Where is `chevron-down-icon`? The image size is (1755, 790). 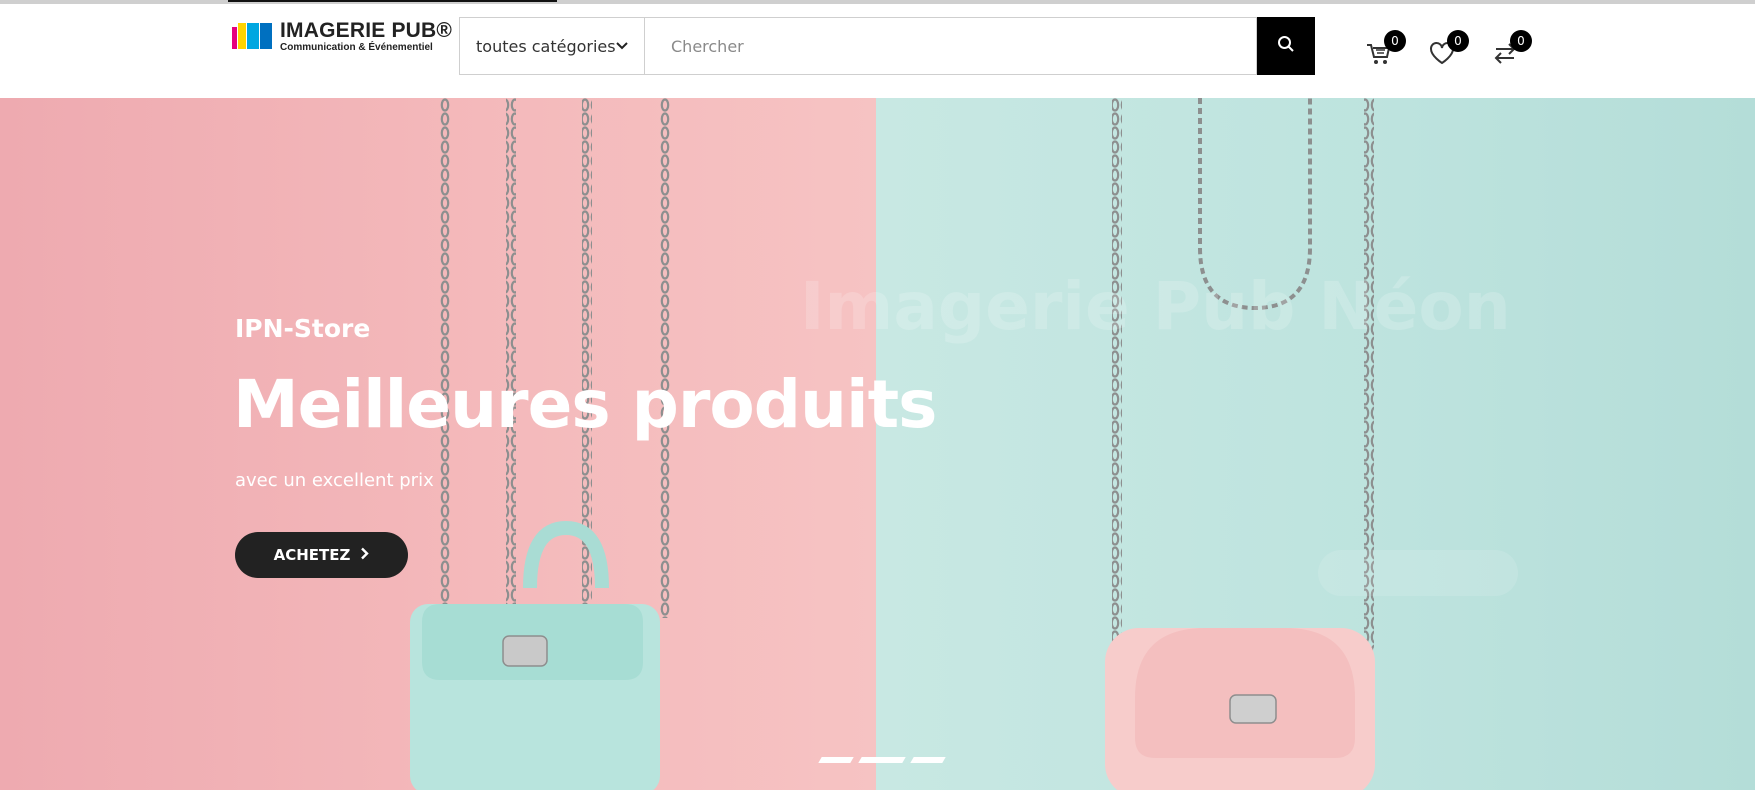
chevron-down-icon is located at coordinates (622, 46).